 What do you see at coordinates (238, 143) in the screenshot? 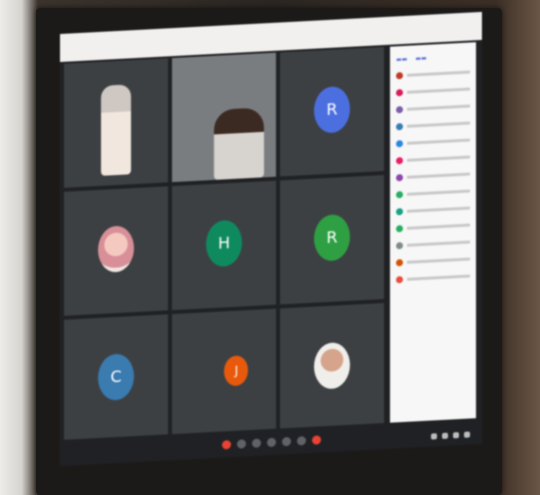
I see `participant-video` at bounding box center [238, 143].